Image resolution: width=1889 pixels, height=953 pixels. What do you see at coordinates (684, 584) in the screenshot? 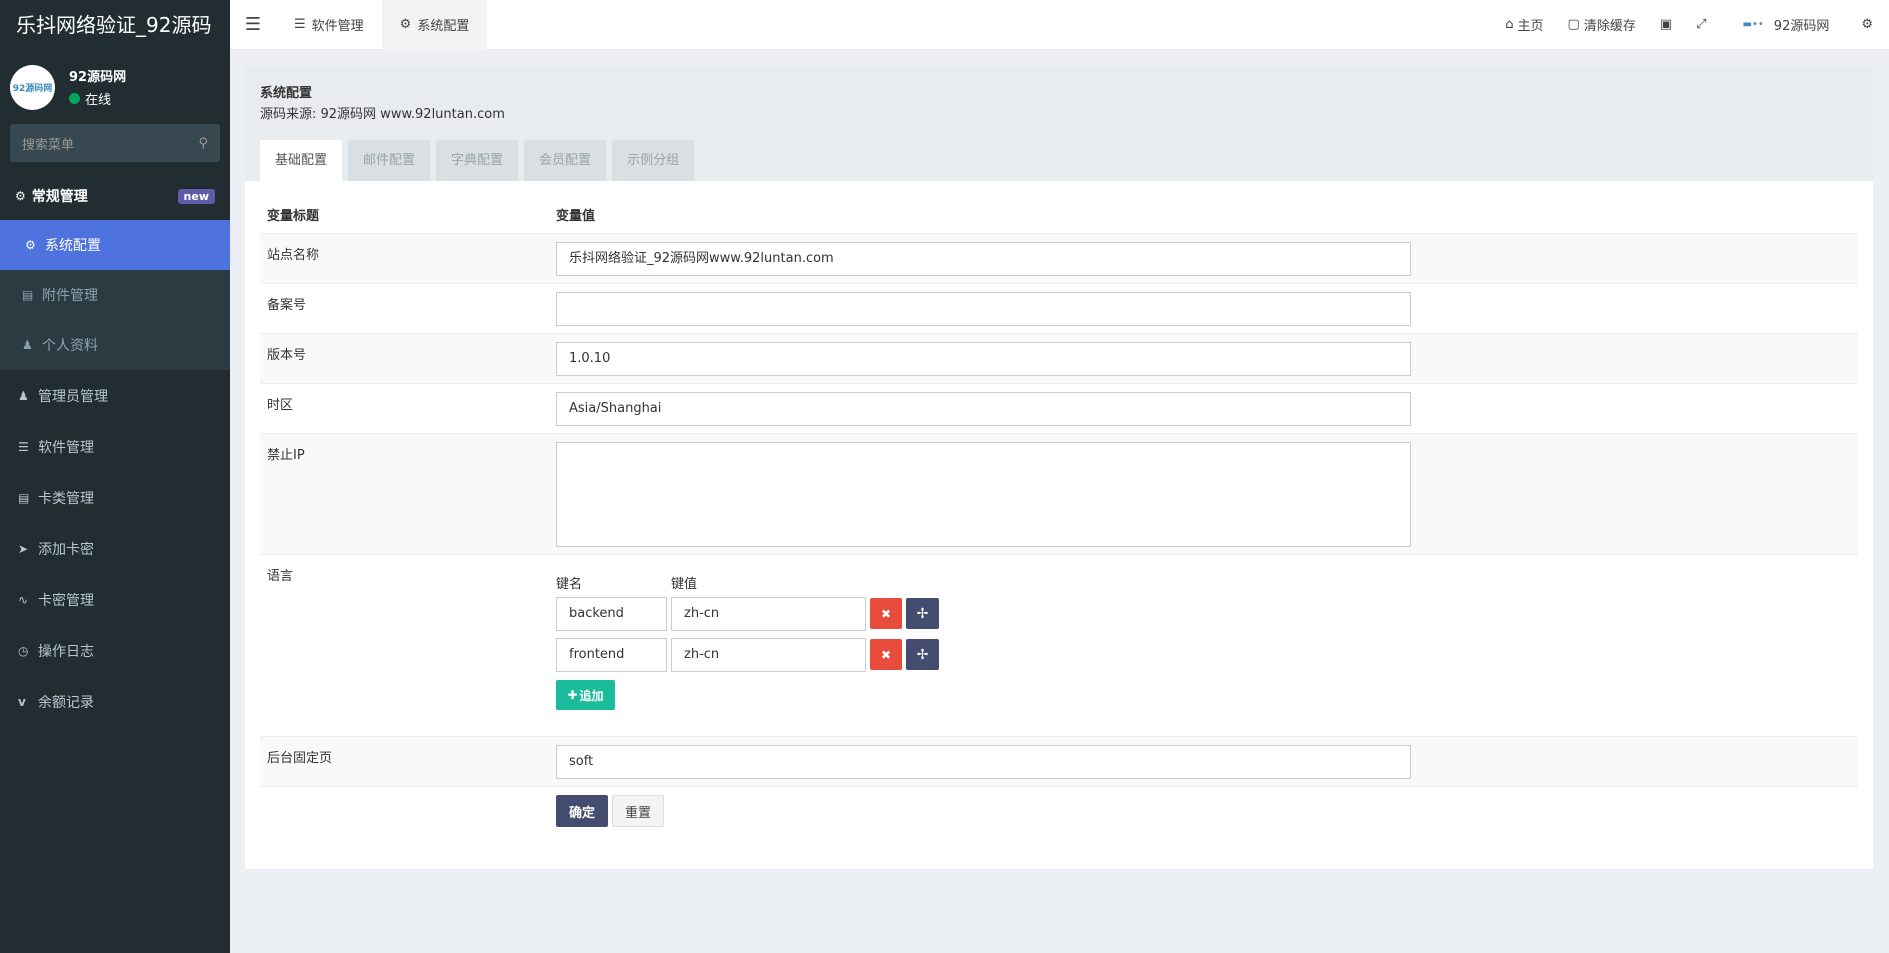
I see `key-value-header: 键值` at bounding box center [684, 584].